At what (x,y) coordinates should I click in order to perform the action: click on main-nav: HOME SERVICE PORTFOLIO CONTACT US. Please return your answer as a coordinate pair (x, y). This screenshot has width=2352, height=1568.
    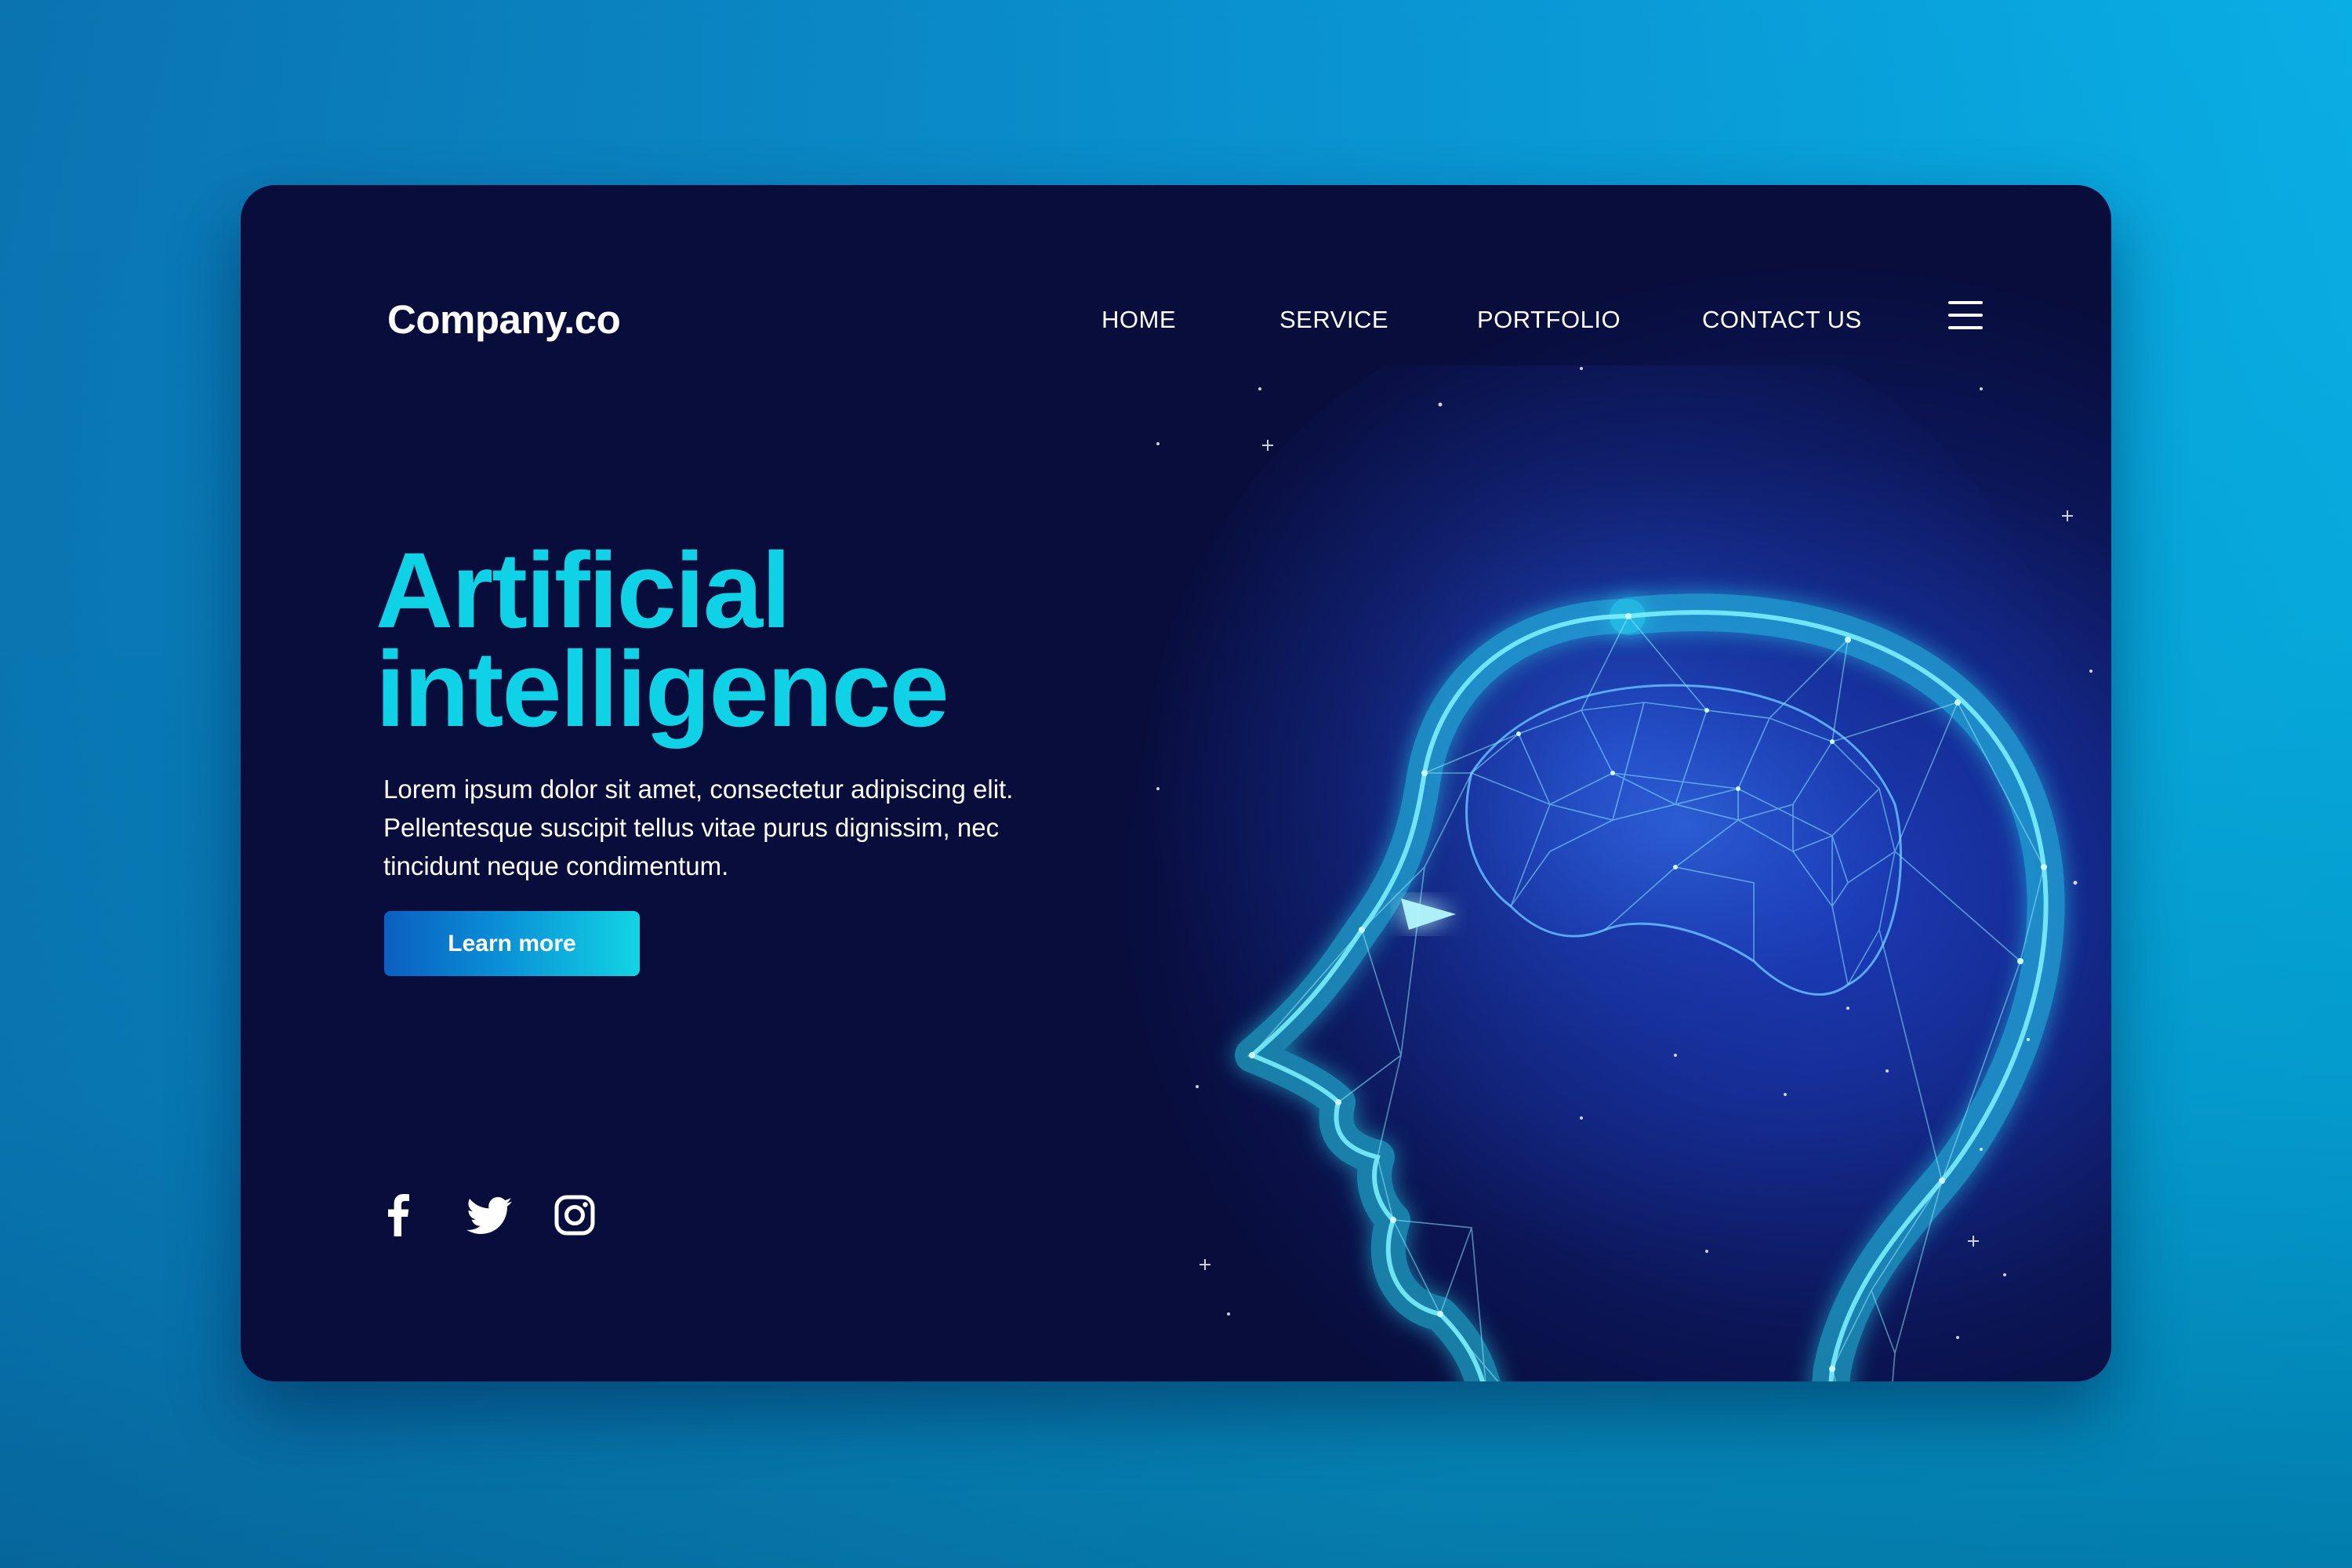
    Looking at the image, I should click on (1176, 325).